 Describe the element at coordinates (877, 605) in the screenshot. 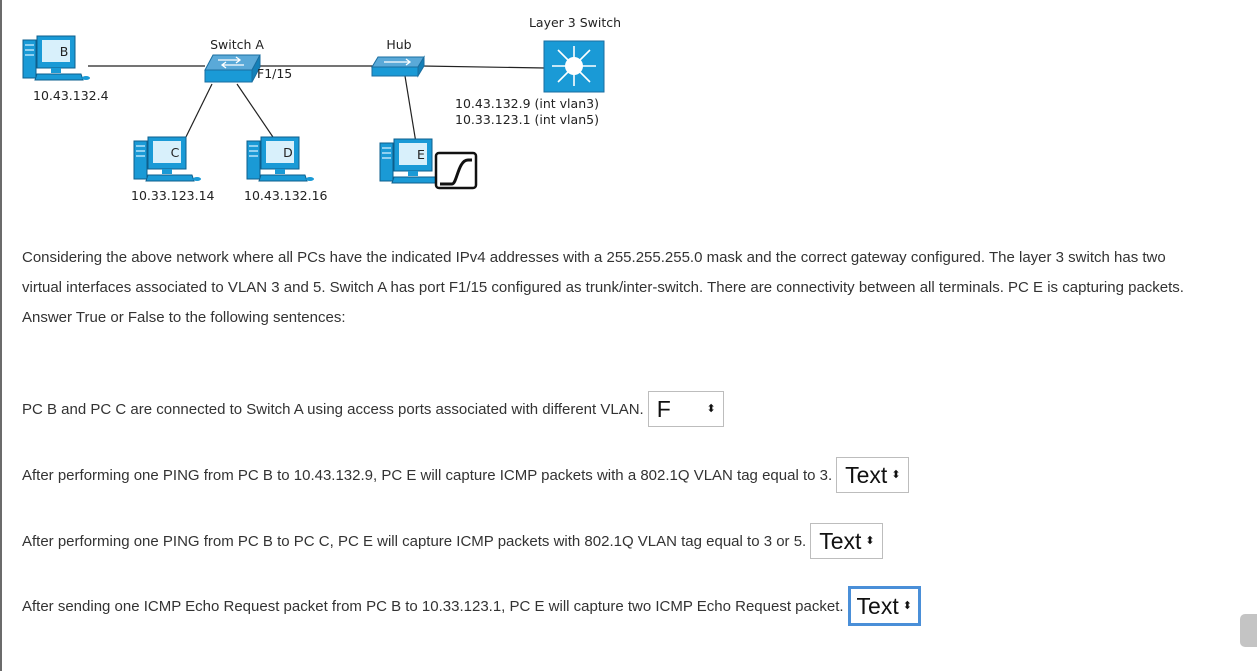

I see `answer-select-4-value: Text` at that location.